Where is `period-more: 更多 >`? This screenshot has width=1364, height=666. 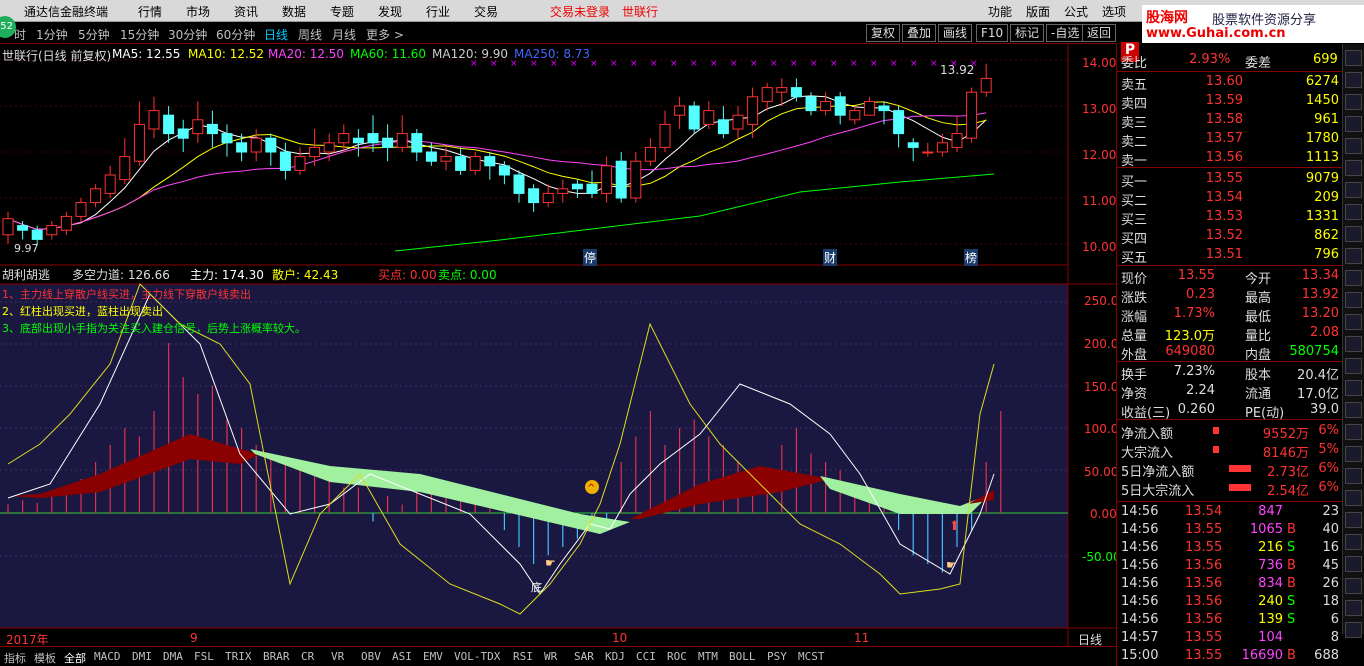
period-more: 更多 > is located at coordinates (385, 34).